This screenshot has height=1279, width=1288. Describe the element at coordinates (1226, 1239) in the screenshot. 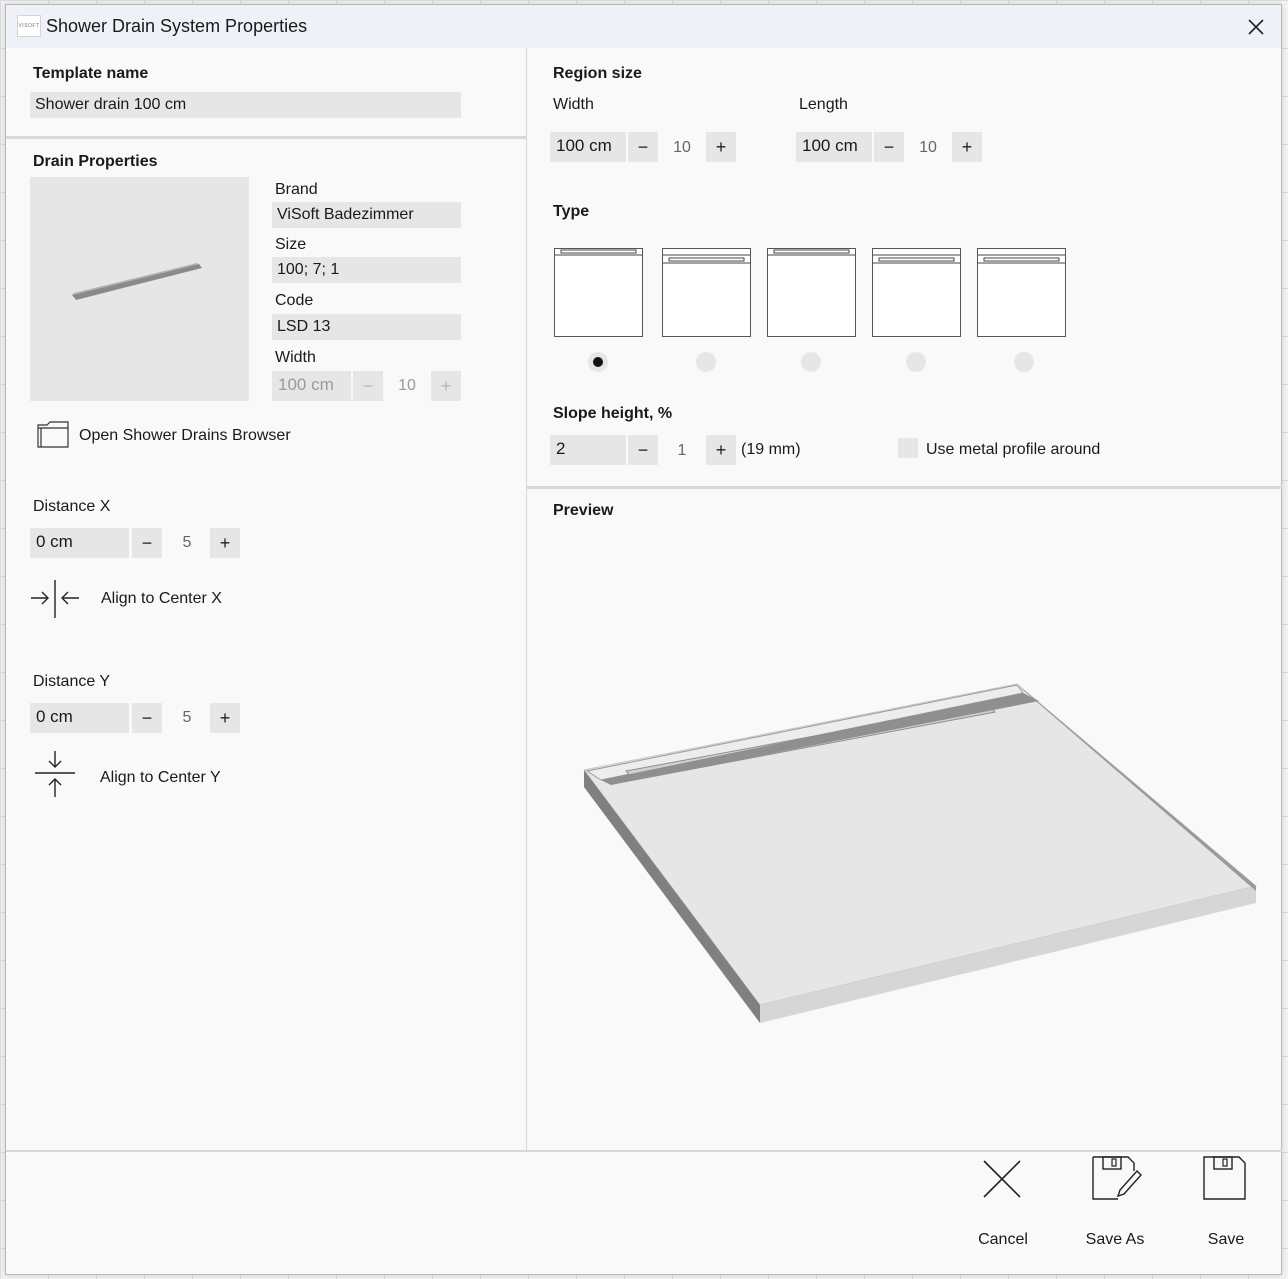

I see `save-label: Save` at that location.